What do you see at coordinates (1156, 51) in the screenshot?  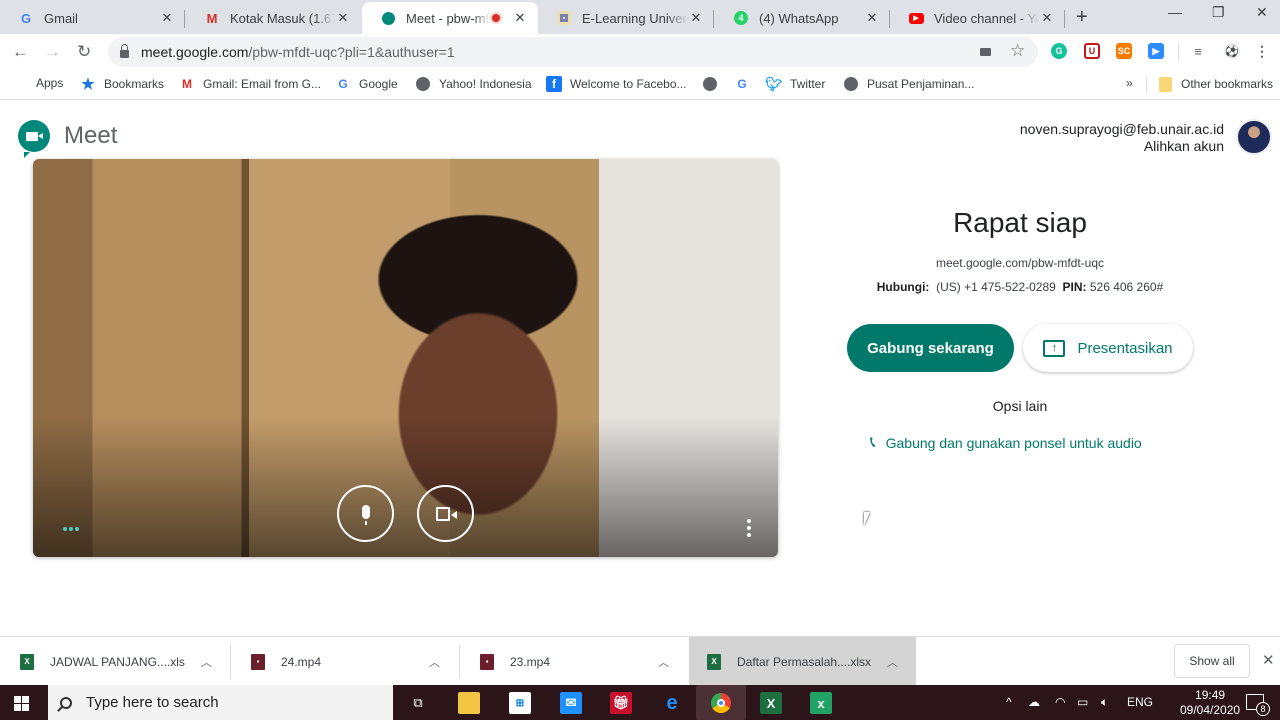 I see `zoom-extension-icon: ▶` at bounding box center [1156, 51].